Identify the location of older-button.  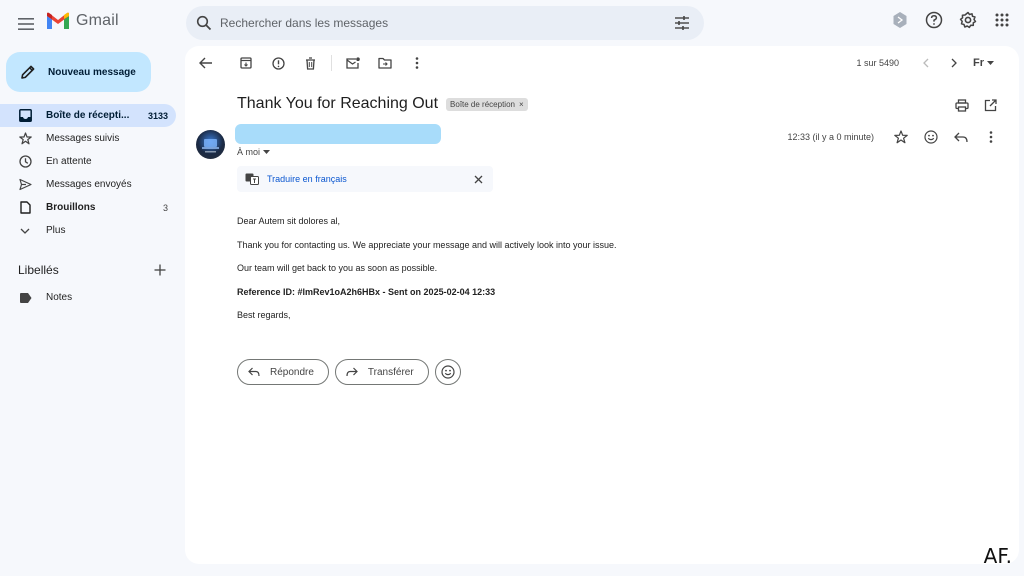
(954, 63).